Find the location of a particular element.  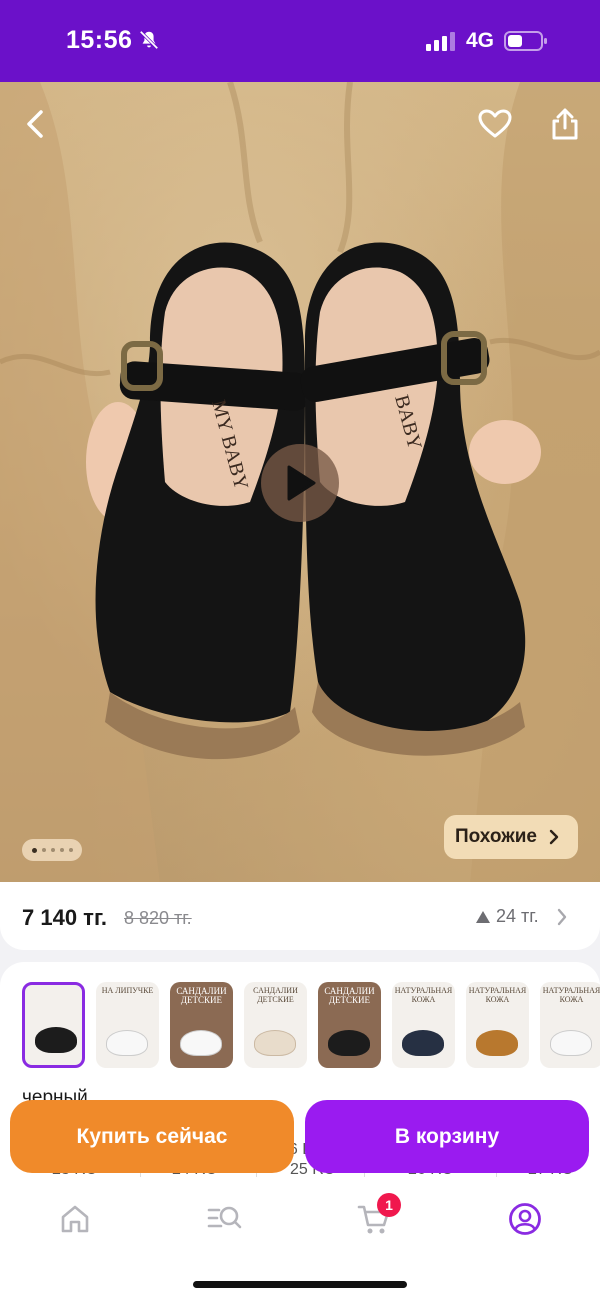

status-bar: 15:56 4G is located at coordinates (300, 41).